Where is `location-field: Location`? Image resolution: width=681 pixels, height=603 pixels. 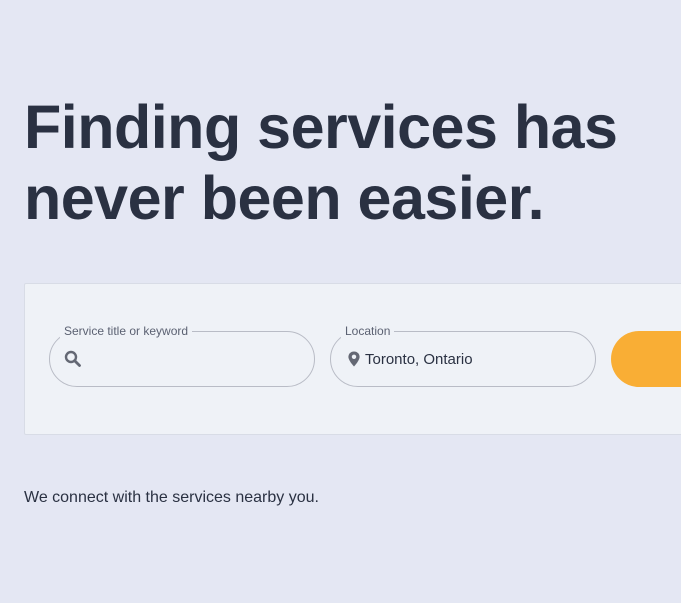
location-field: Location is located at coordinates (463, 355).